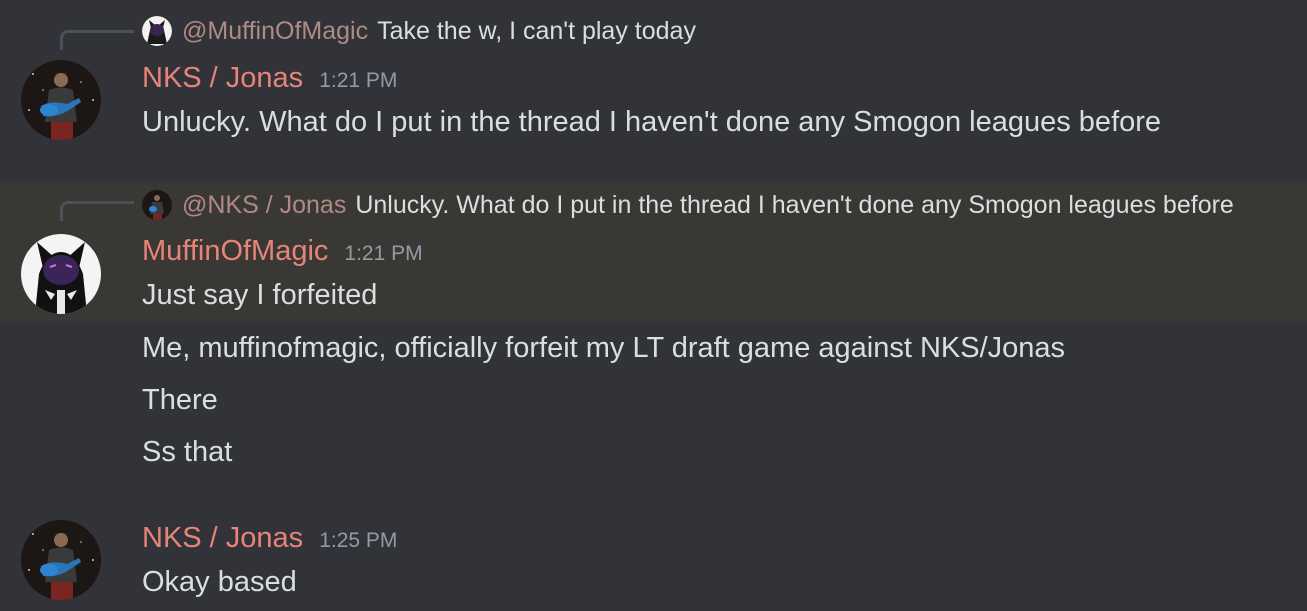 This screenshot has height=611, width=1307. I want to click on reply-mention: @MuffinOfMagic, so click(275, 31).